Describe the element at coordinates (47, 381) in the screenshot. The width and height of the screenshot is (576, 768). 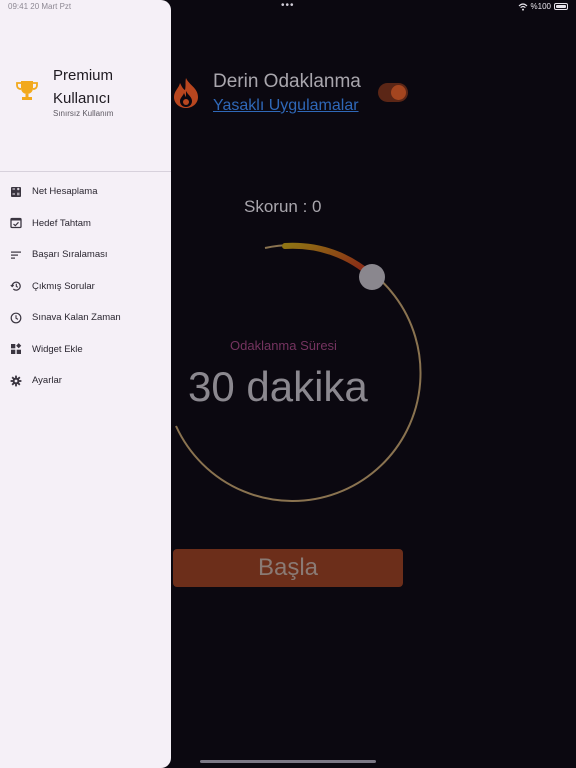
I see `menu-item-label: Ayarlar` at that location.